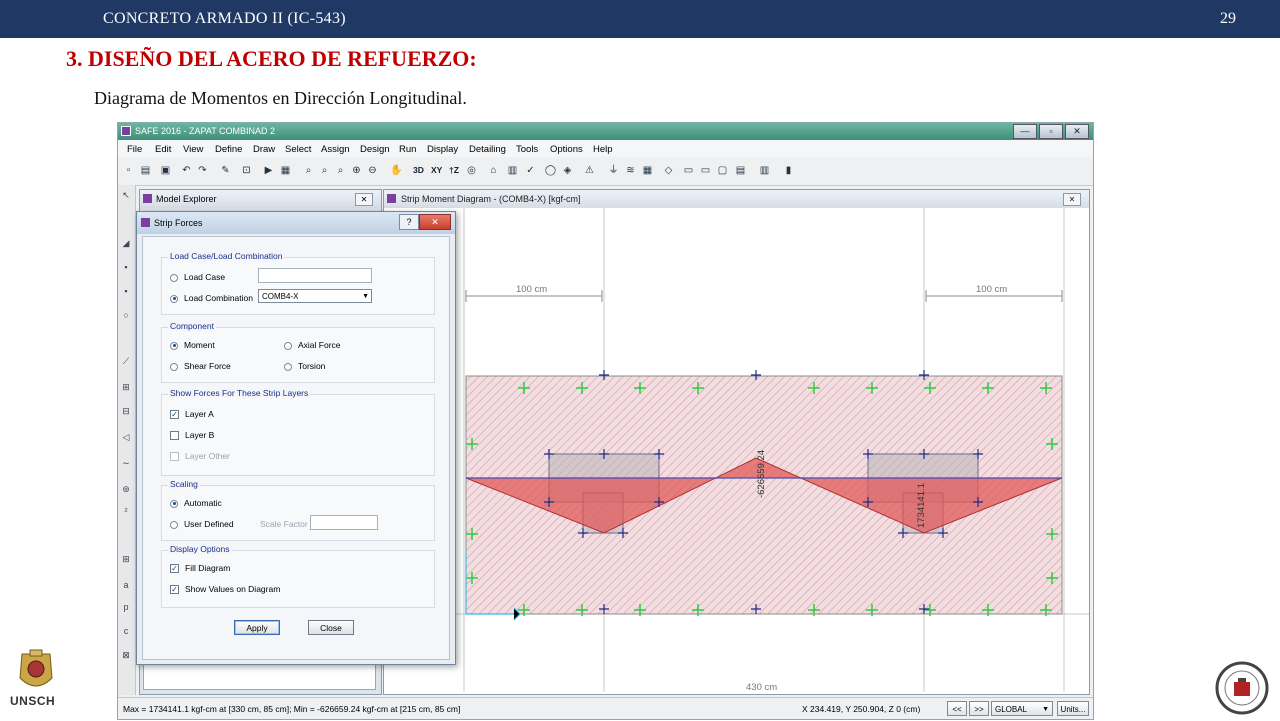 The image size is (1280, 721). I want to click on deformed-shape-icon: ◈, so click(567, 170).